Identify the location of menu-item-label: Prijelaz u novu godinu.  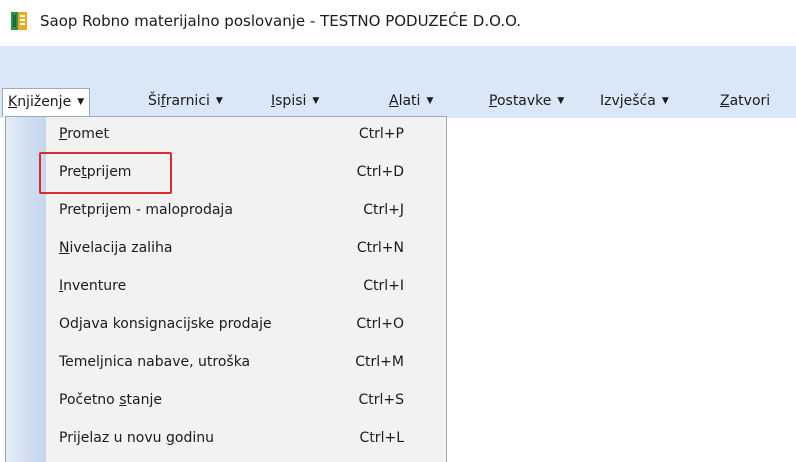
(136, 438).